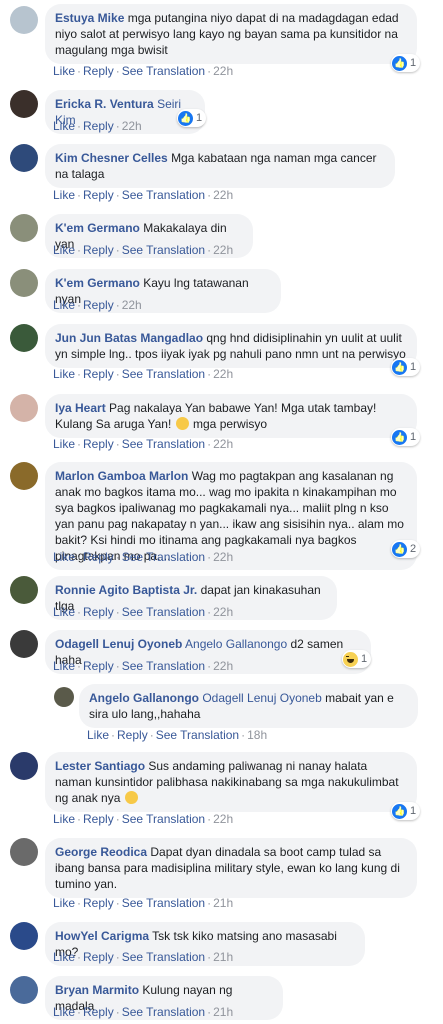  Describe the element at coordinates (257, 735) in the screenshot. I see `comment-timestamp: 18h` at that location.